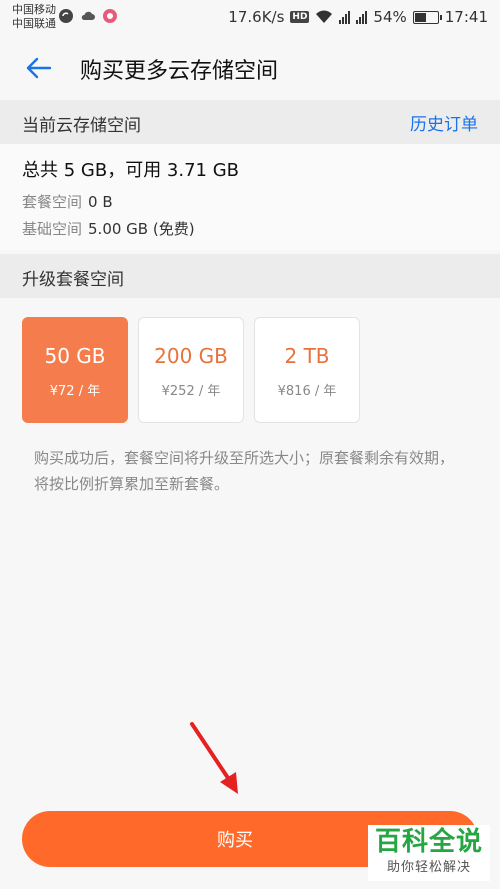  Describe the element at coordinates (100, 202) in the screenshot. I see `package-space-value: 0 B` at that location.